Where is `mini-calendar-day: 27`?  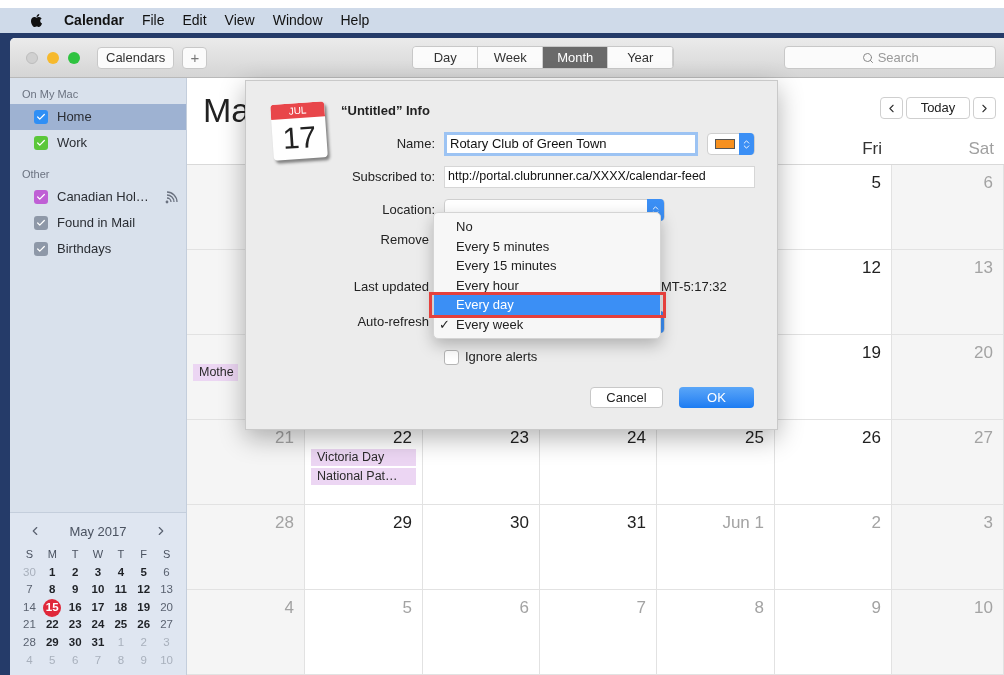
mini-calendar-day: 27 is located at coordinates (166, 625).